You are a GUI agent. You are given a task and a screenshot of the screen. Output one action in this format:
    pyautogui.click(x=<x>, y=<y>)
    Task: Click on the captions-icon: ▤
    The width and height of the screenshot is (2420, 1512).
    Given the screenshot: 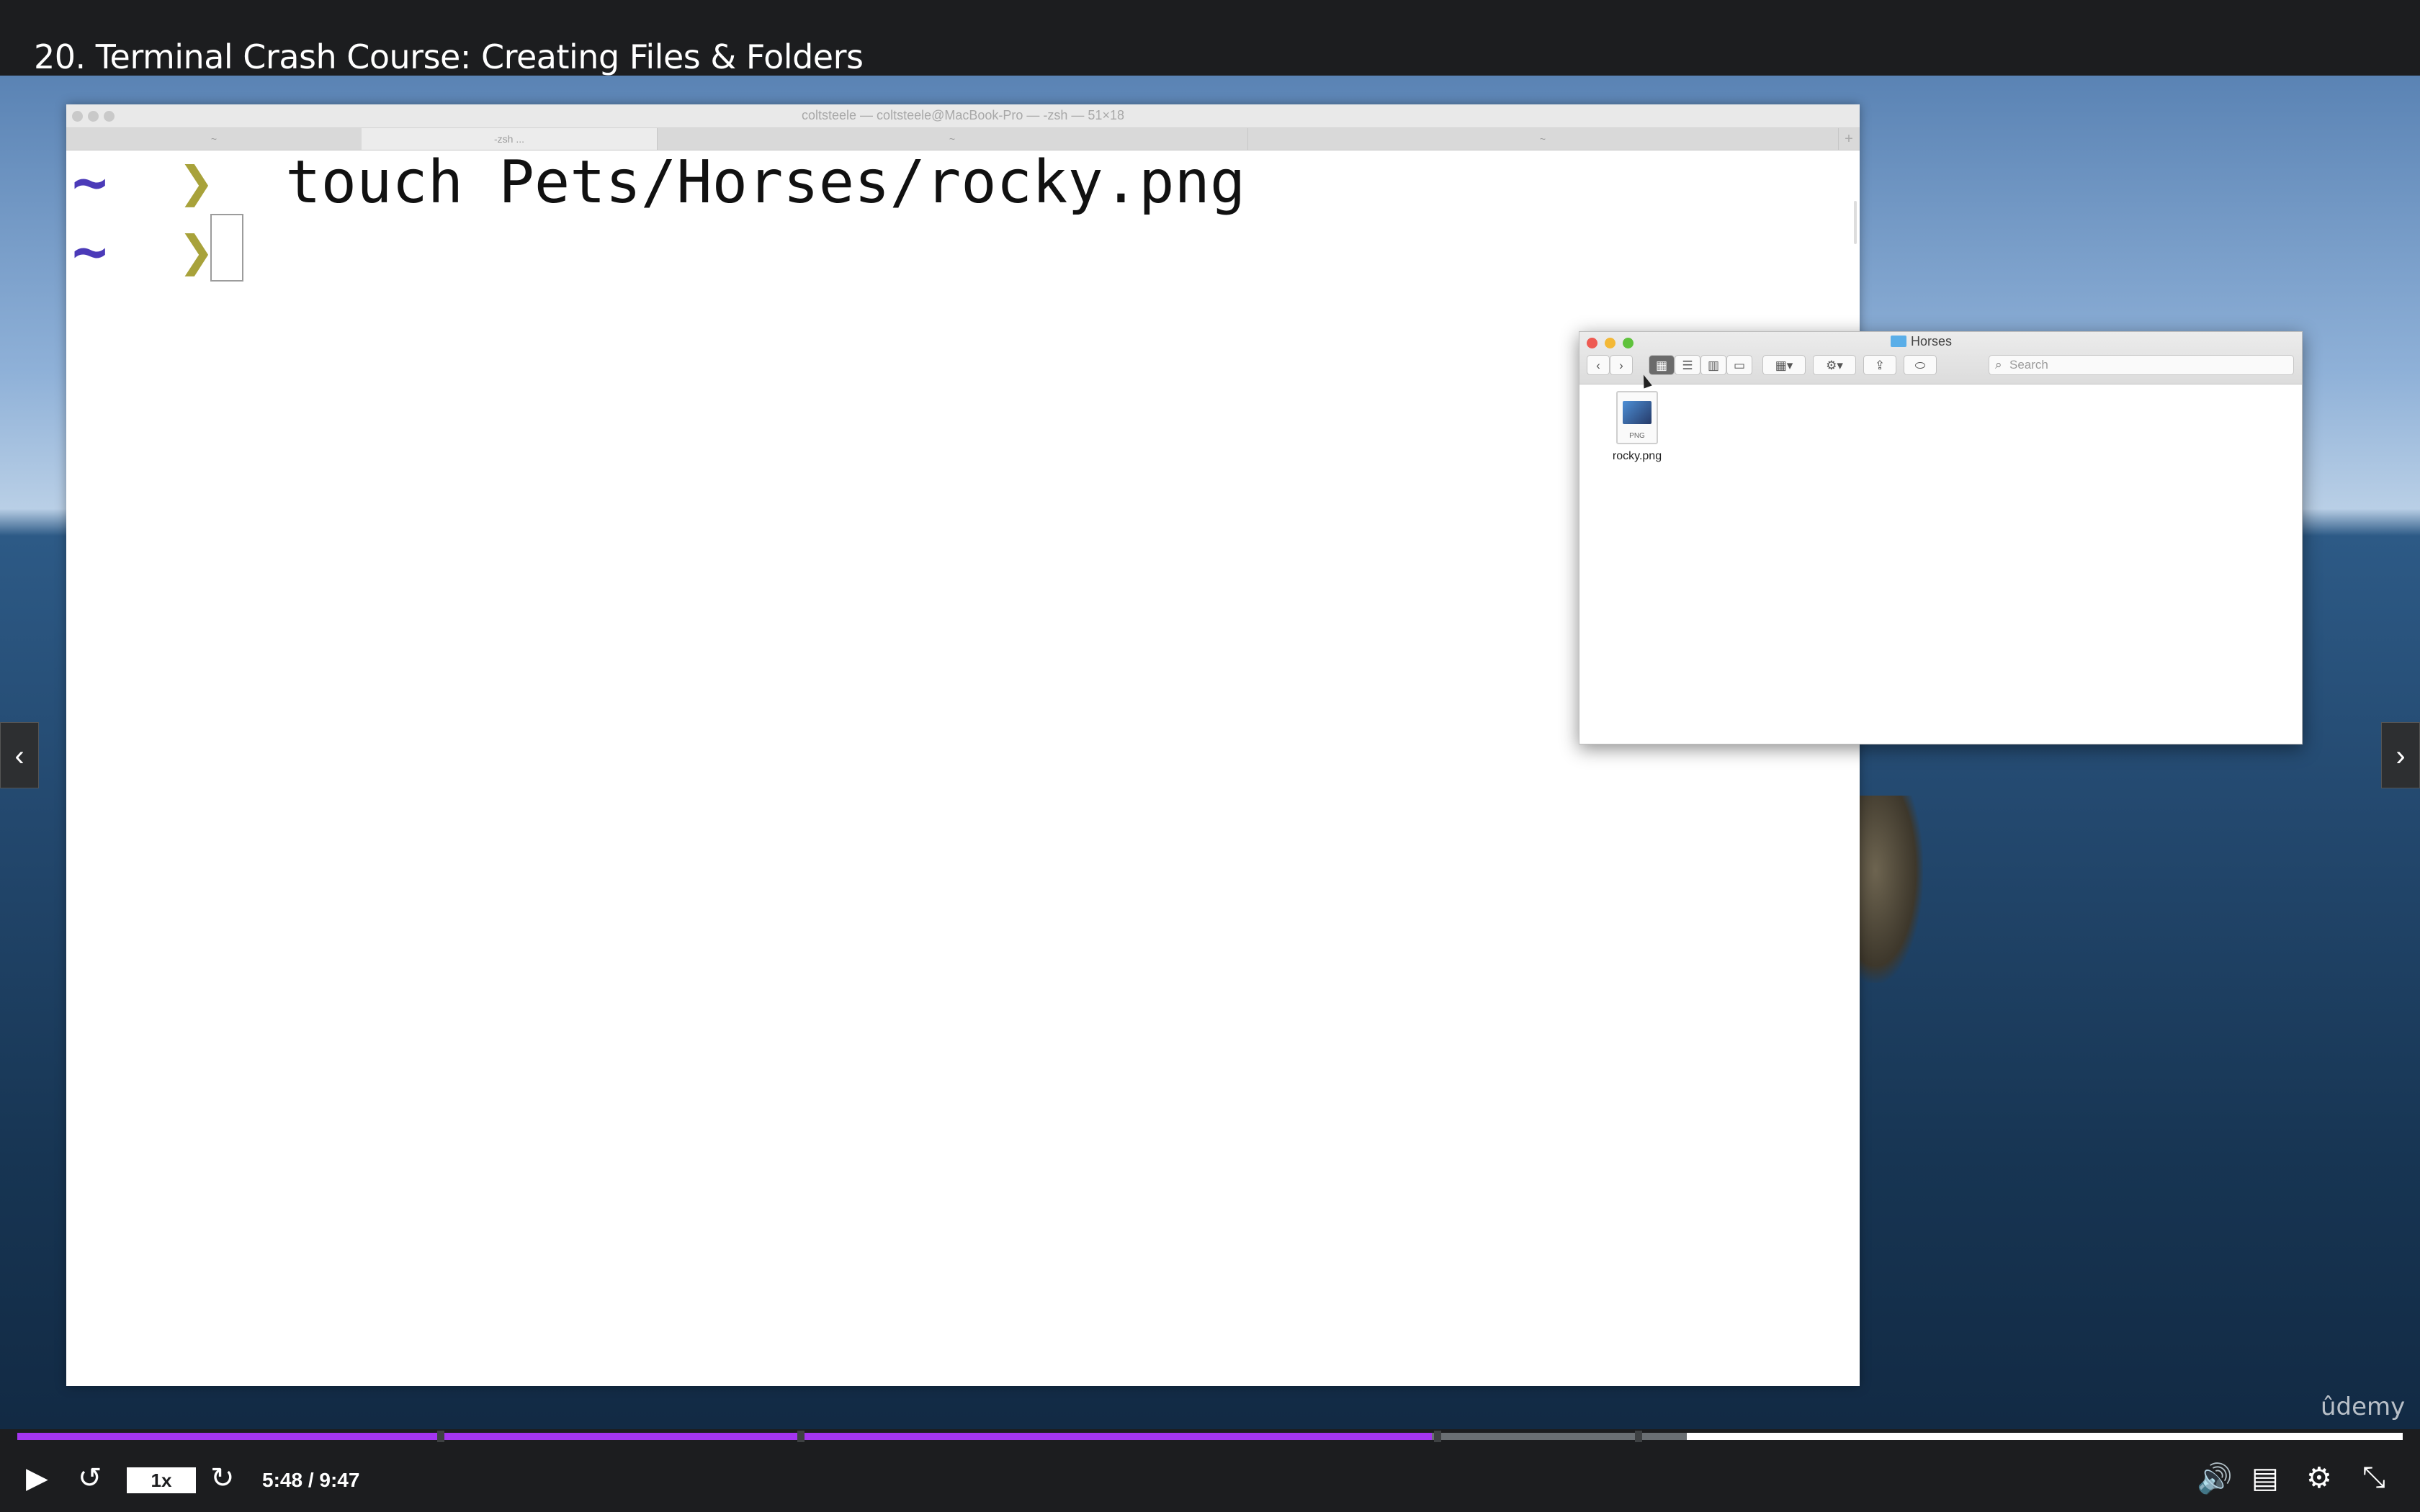 What is the action you would take?
    pyautogui.click(x=2265, y=1478)
    